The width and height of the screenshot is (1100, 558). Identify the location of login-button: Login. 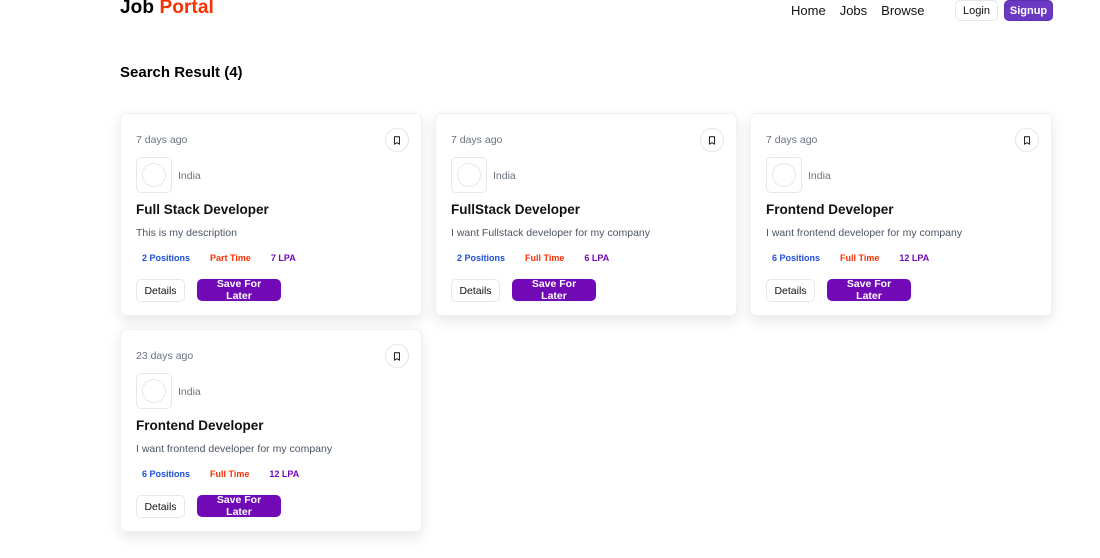
(976, 10).